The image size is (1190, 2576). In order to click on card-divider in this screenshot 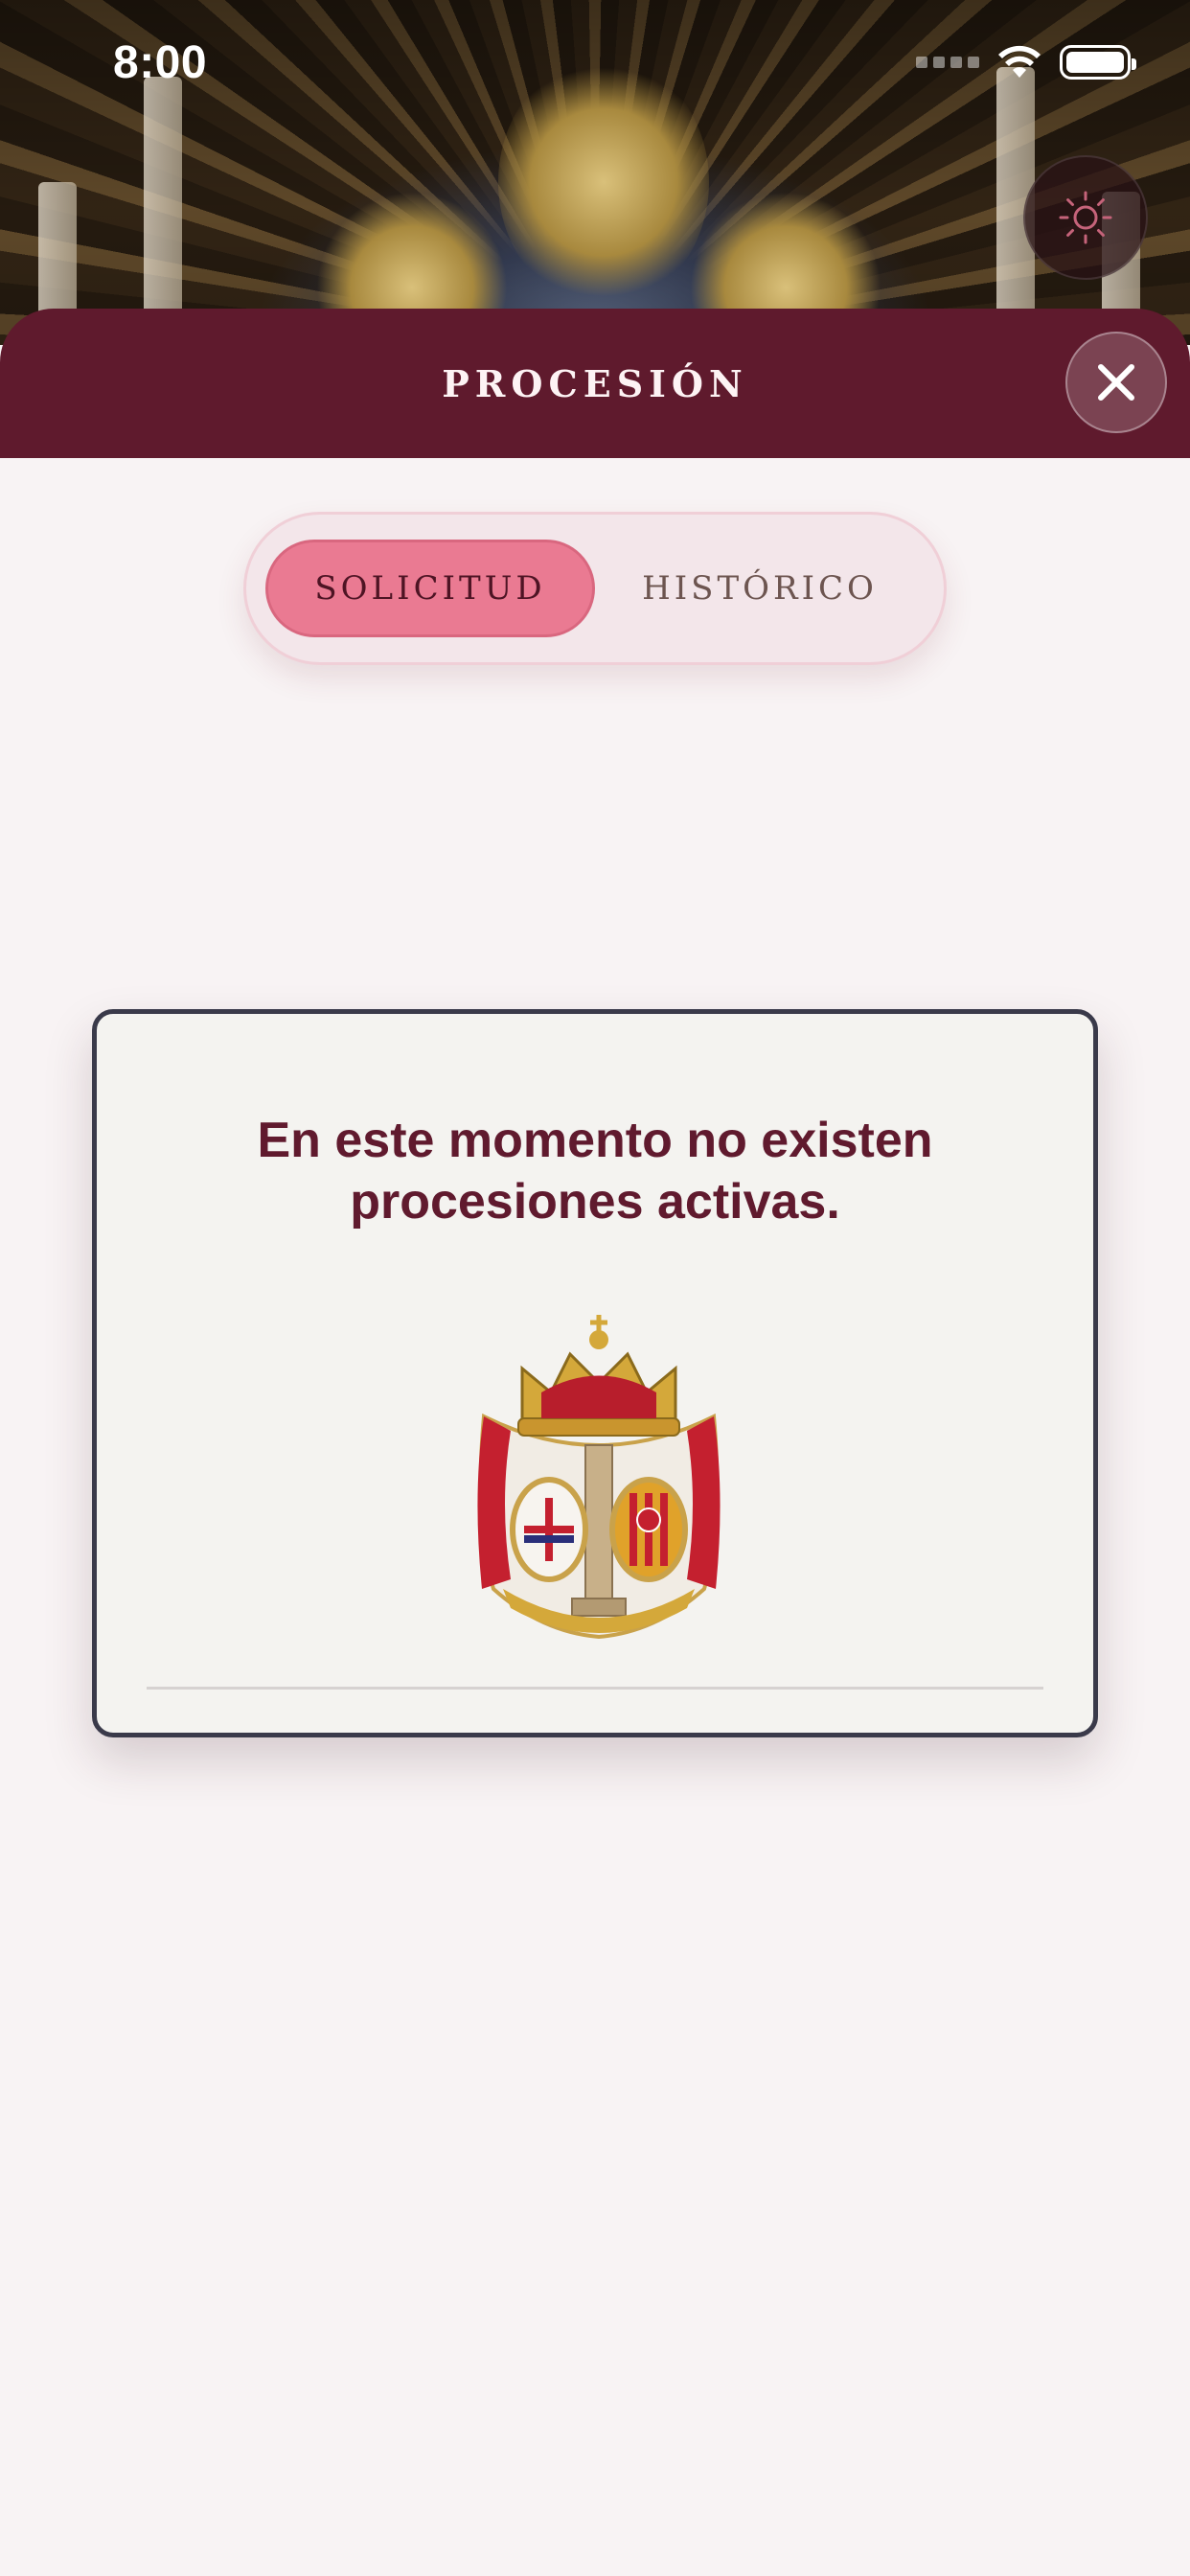, I will do `click(595, 1688)`.